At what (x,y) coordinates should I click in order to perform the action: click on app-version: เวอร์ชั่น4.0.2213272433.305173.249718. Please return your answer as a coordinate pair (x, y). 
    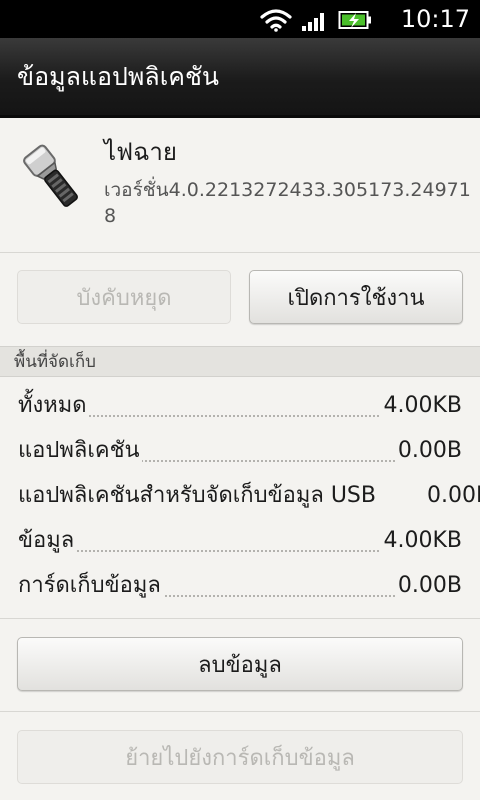
    Looking at the image, I should click on (287, 203).